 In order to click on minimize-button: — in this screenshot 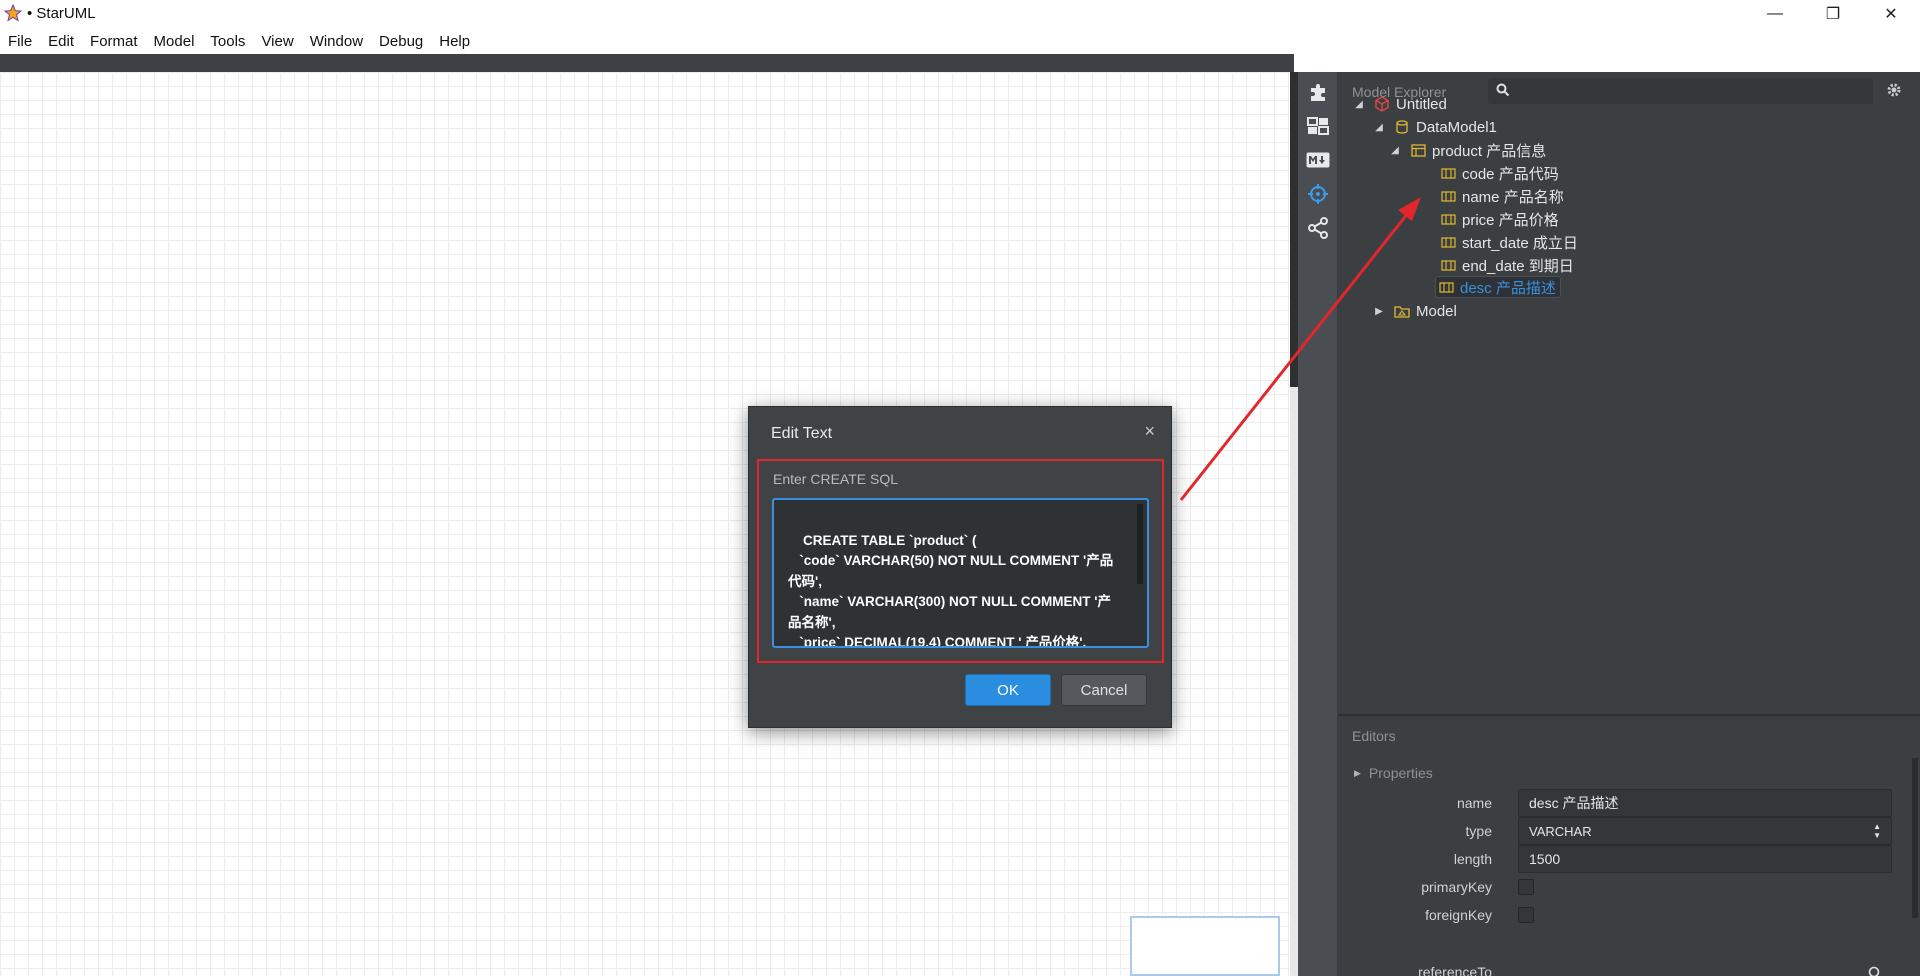, I will do `click(1775, 14)`.